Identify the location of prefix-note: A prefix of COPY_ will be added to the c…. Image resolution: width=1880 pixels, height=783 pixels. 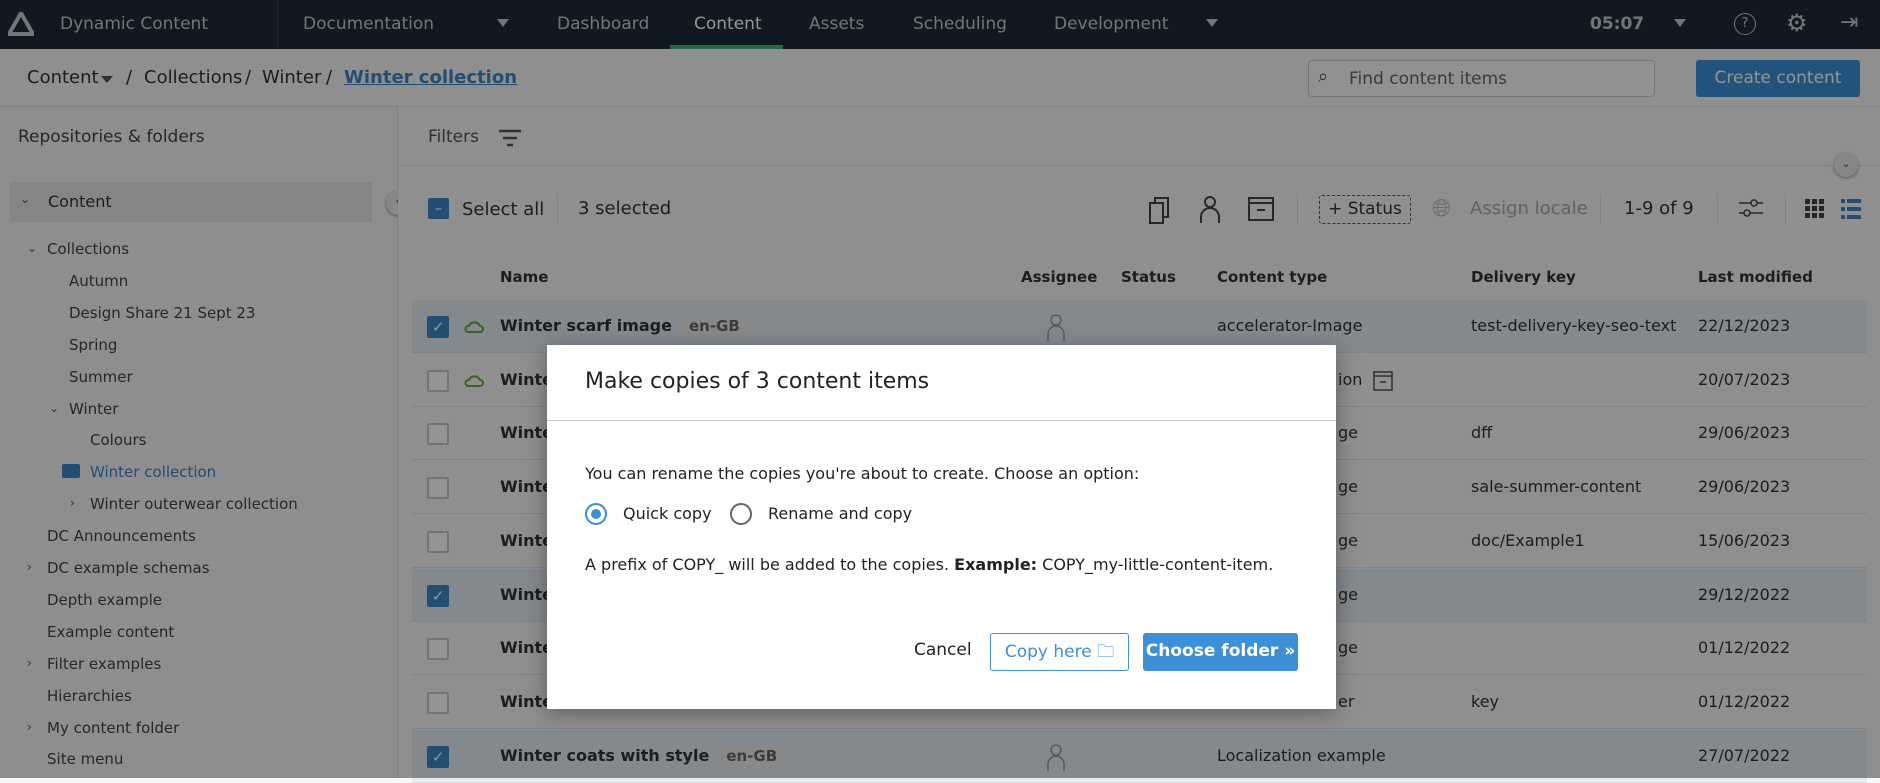
(929, 564).